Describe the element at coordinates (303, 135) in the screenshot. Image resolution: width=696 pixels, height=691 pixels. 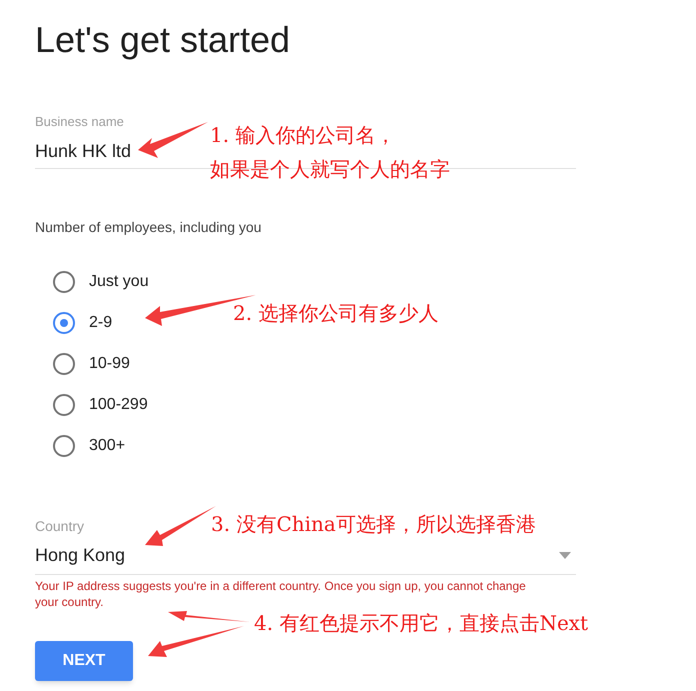
I see `annotation-text: 1. 输入你的公司名，` at that location.